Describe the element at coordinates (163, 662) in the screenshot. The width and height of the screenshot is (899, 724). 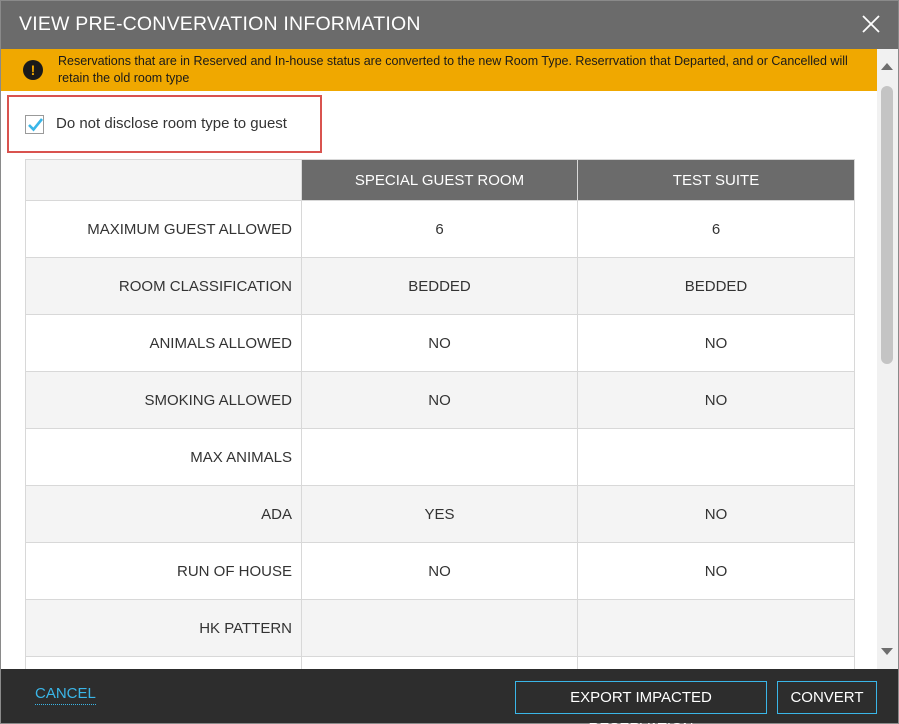
I see `row-label` at that location.